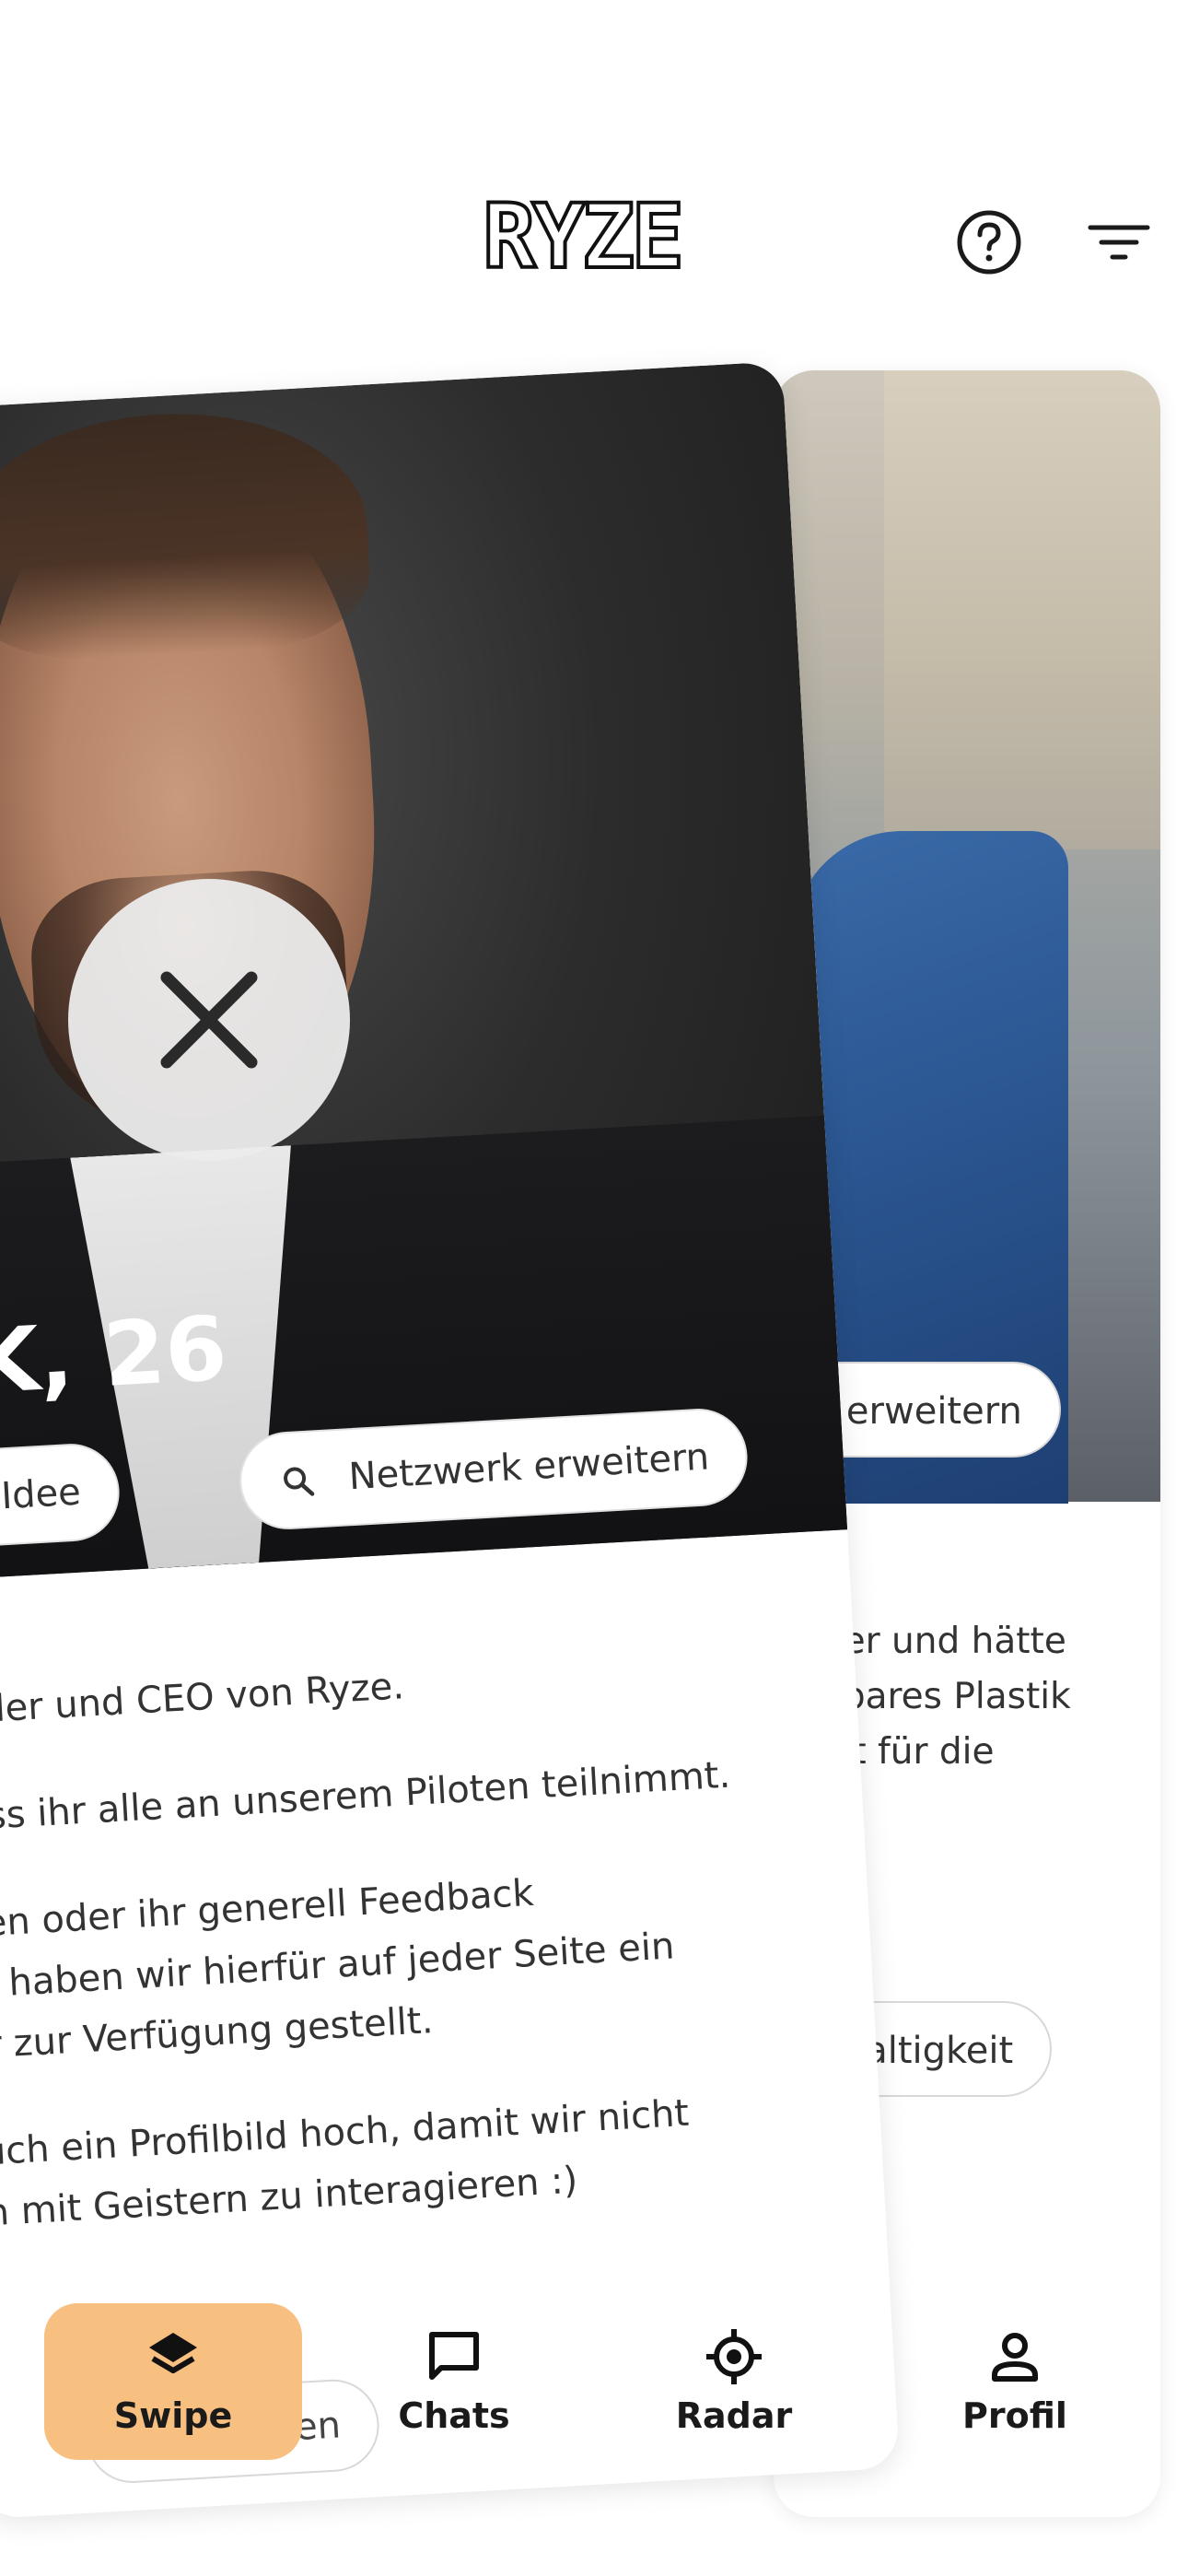  Describe the element at coordinates (529, 1467) in the screenshot. I see `tag-label: Netzwerk erweitern` at that location.